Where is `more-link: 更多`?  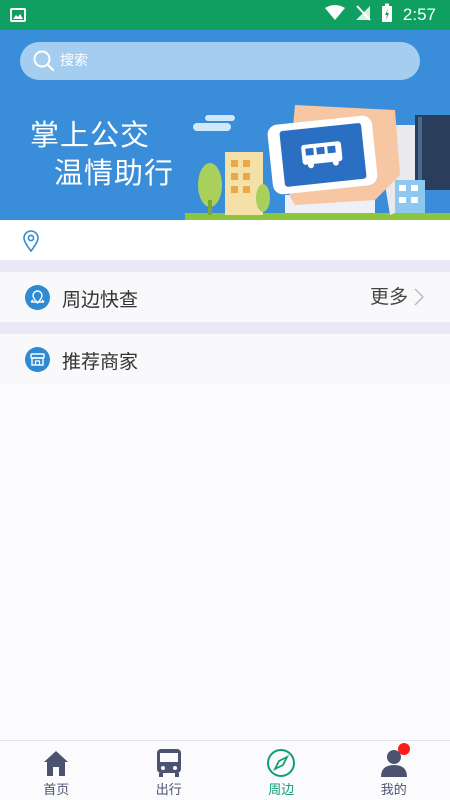
more-link: 更多 is located at coordinates (389, 295).